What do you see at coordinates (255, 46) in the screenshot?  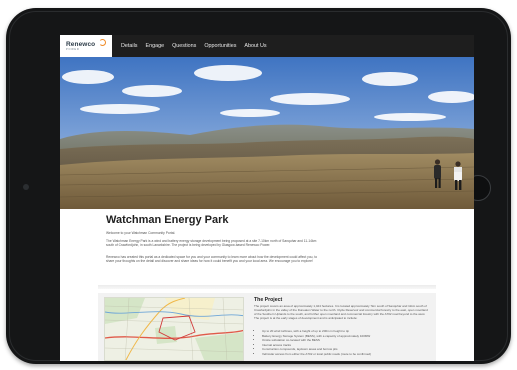 I see `nav-item-about-us: About Us` at bounding box center [255, 46].